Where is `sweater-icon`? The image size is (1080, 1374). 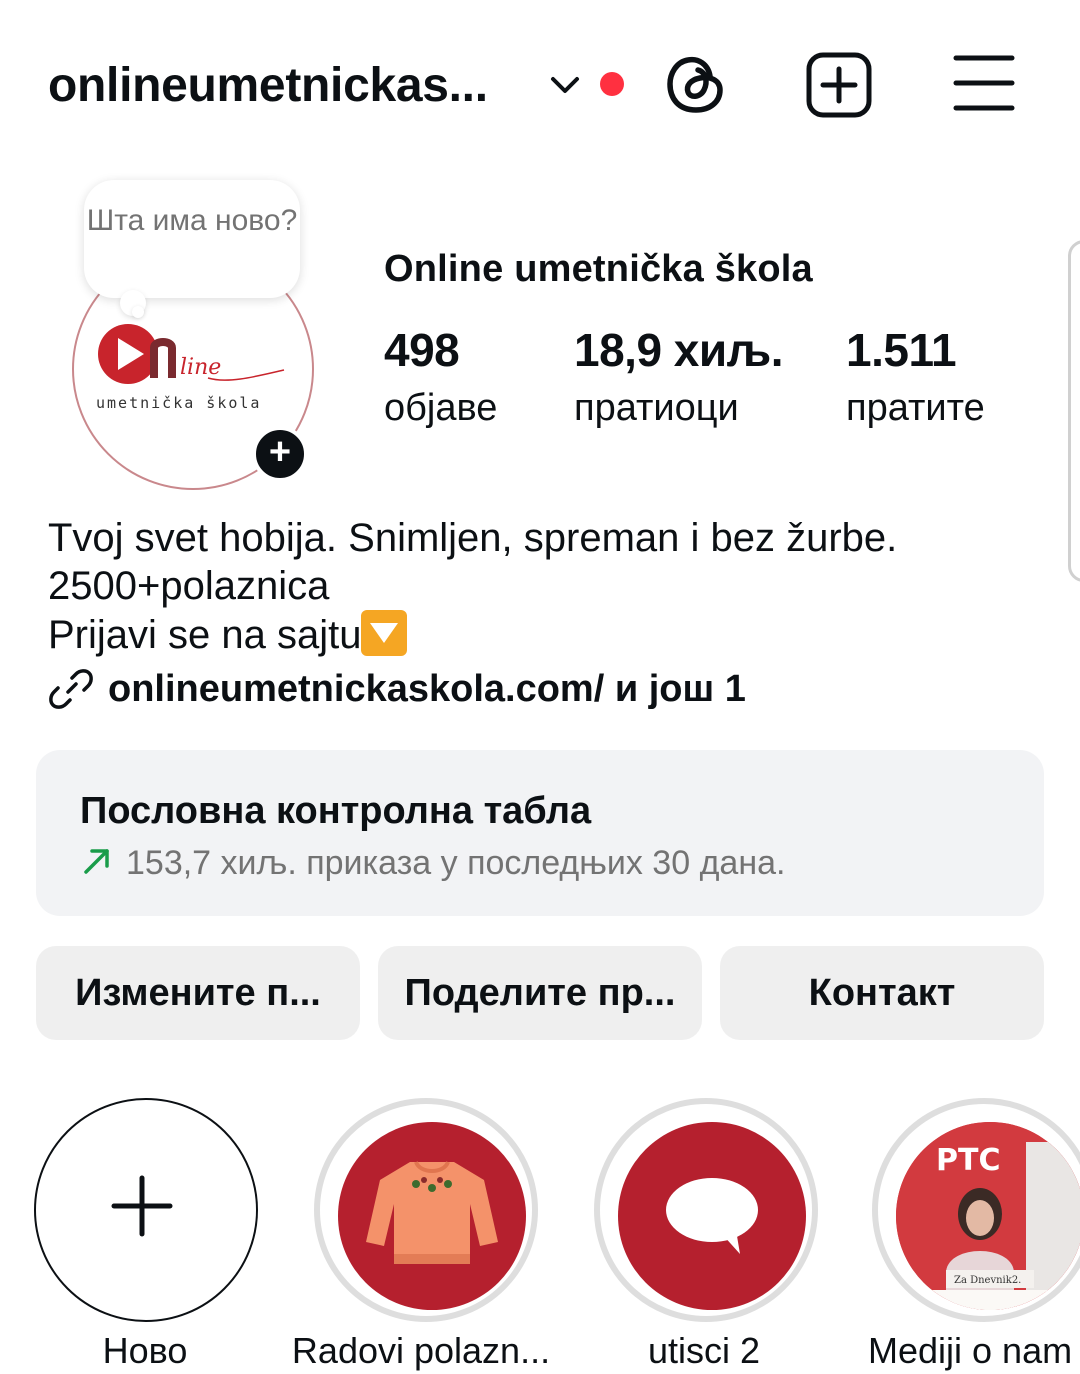 sweater-icon is located at coordinates (432, 1212).